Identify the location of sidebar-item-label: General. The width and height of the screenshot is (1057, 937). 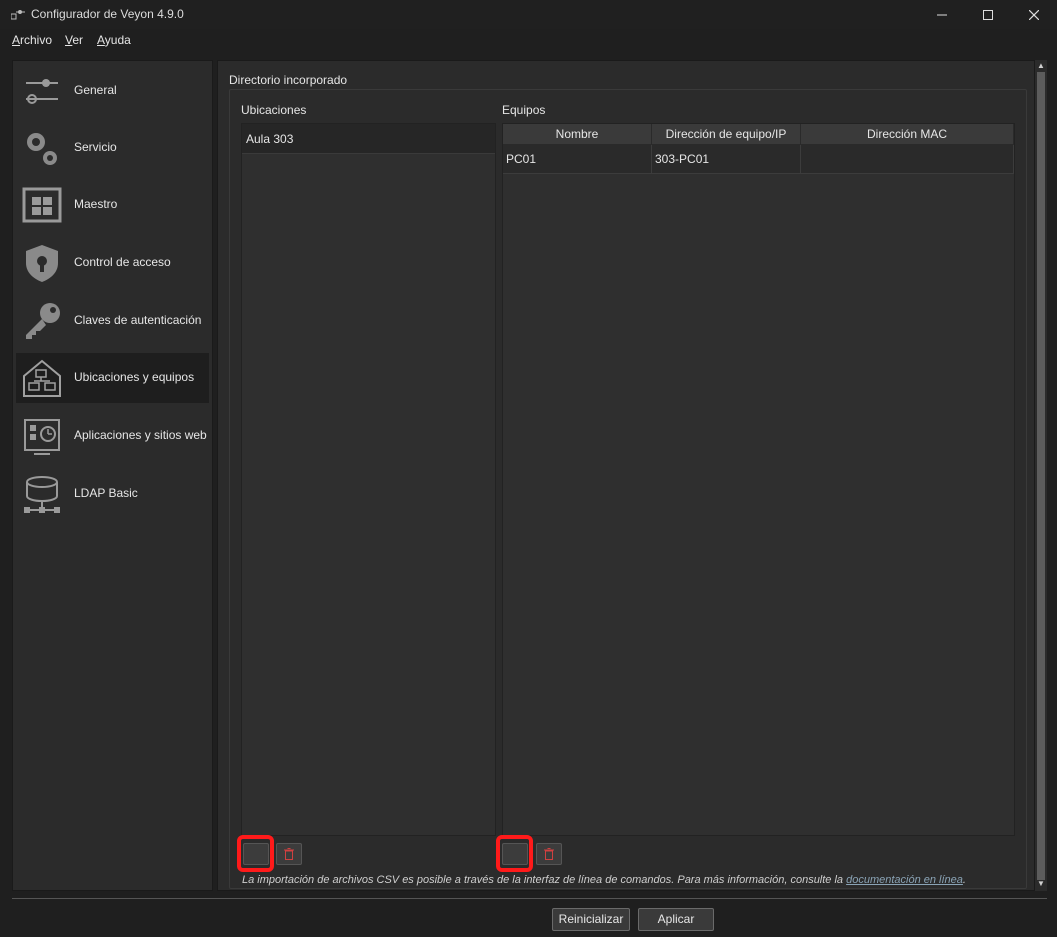
(95, 90).